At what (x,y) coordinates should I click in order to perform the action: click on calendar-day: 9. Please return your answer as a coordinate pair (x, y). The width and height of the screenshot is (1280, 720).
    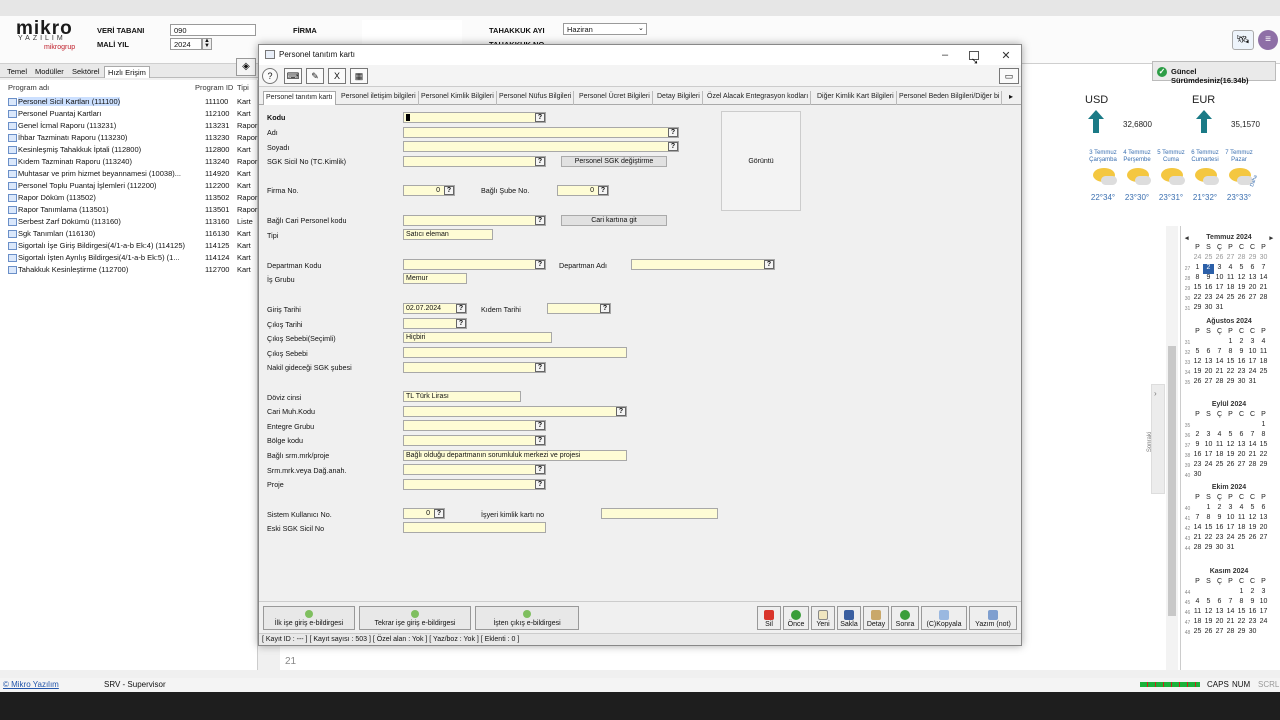
    Looking at the image, I should click on (1241, 353).